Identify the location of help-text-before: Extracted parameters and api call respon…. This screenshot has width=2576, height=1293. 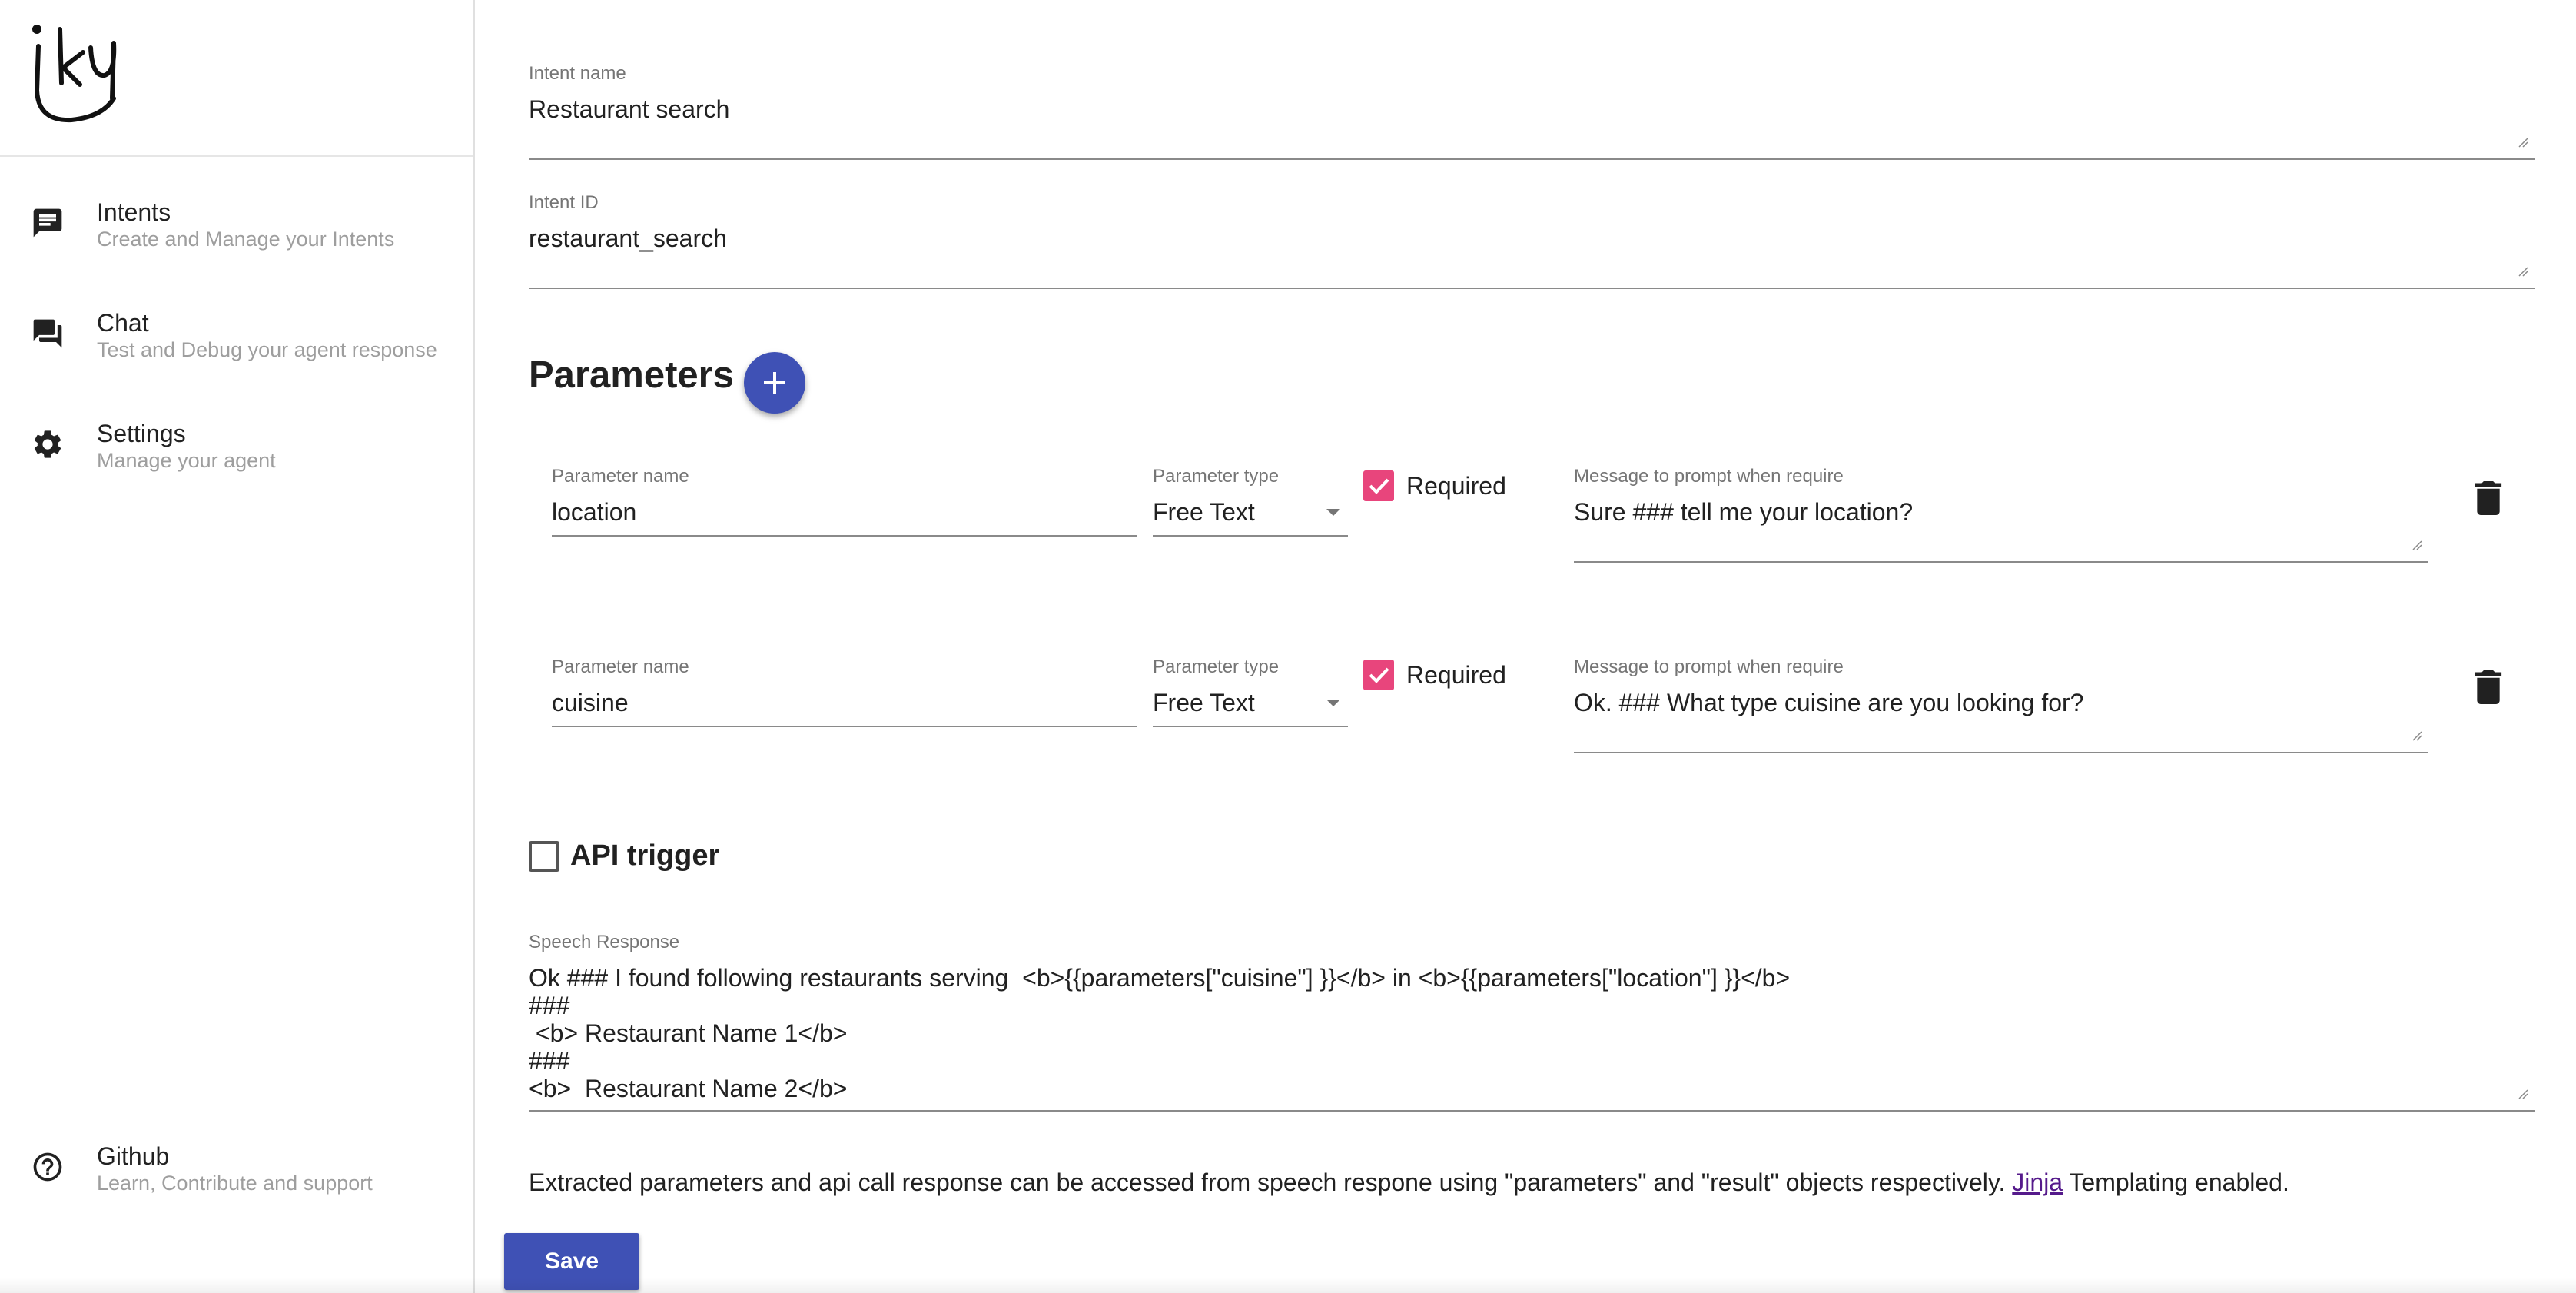
(1271, 1182).